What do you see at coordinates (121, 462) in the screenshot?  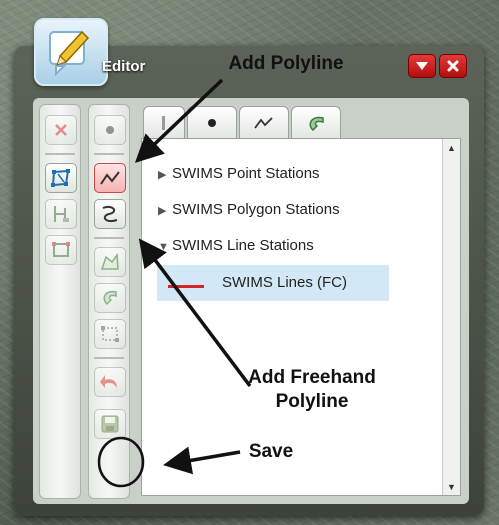 I see `save-highlight-circle` at bounding box center [121, 462].